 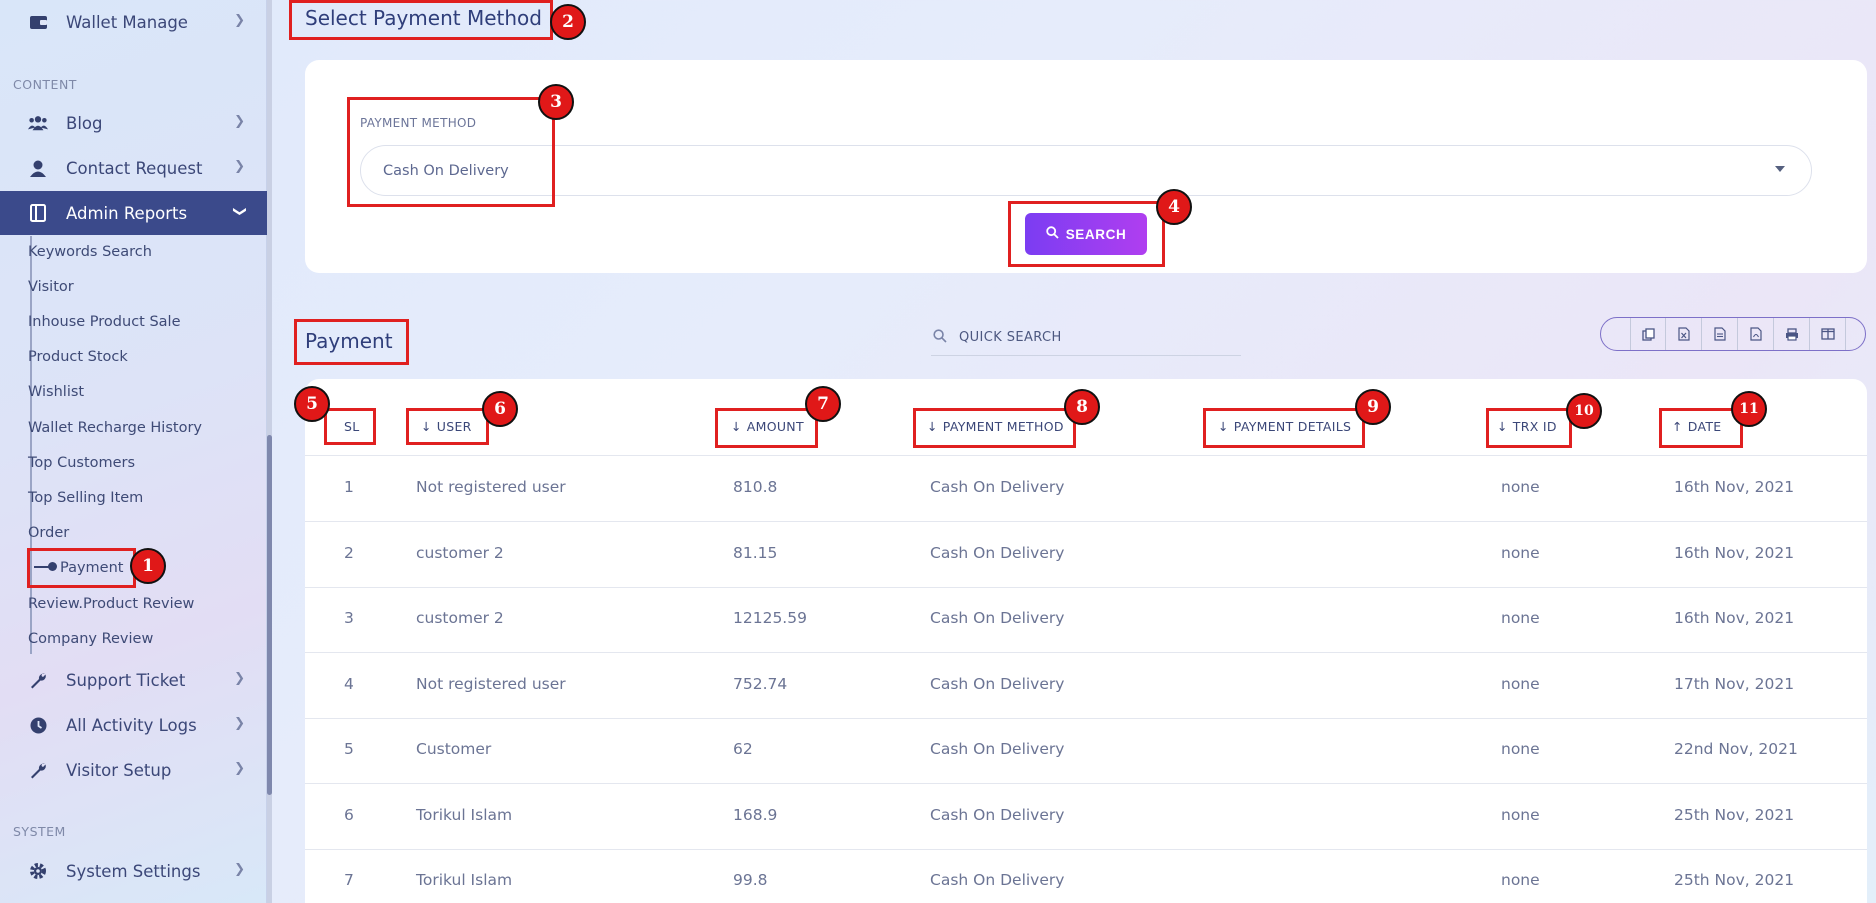 What do you see at coordinates (1010, 337) in the screenshot?
I see `quick-search-placeholder: QUICK SEARCH` at bounding box center [1010, 337].